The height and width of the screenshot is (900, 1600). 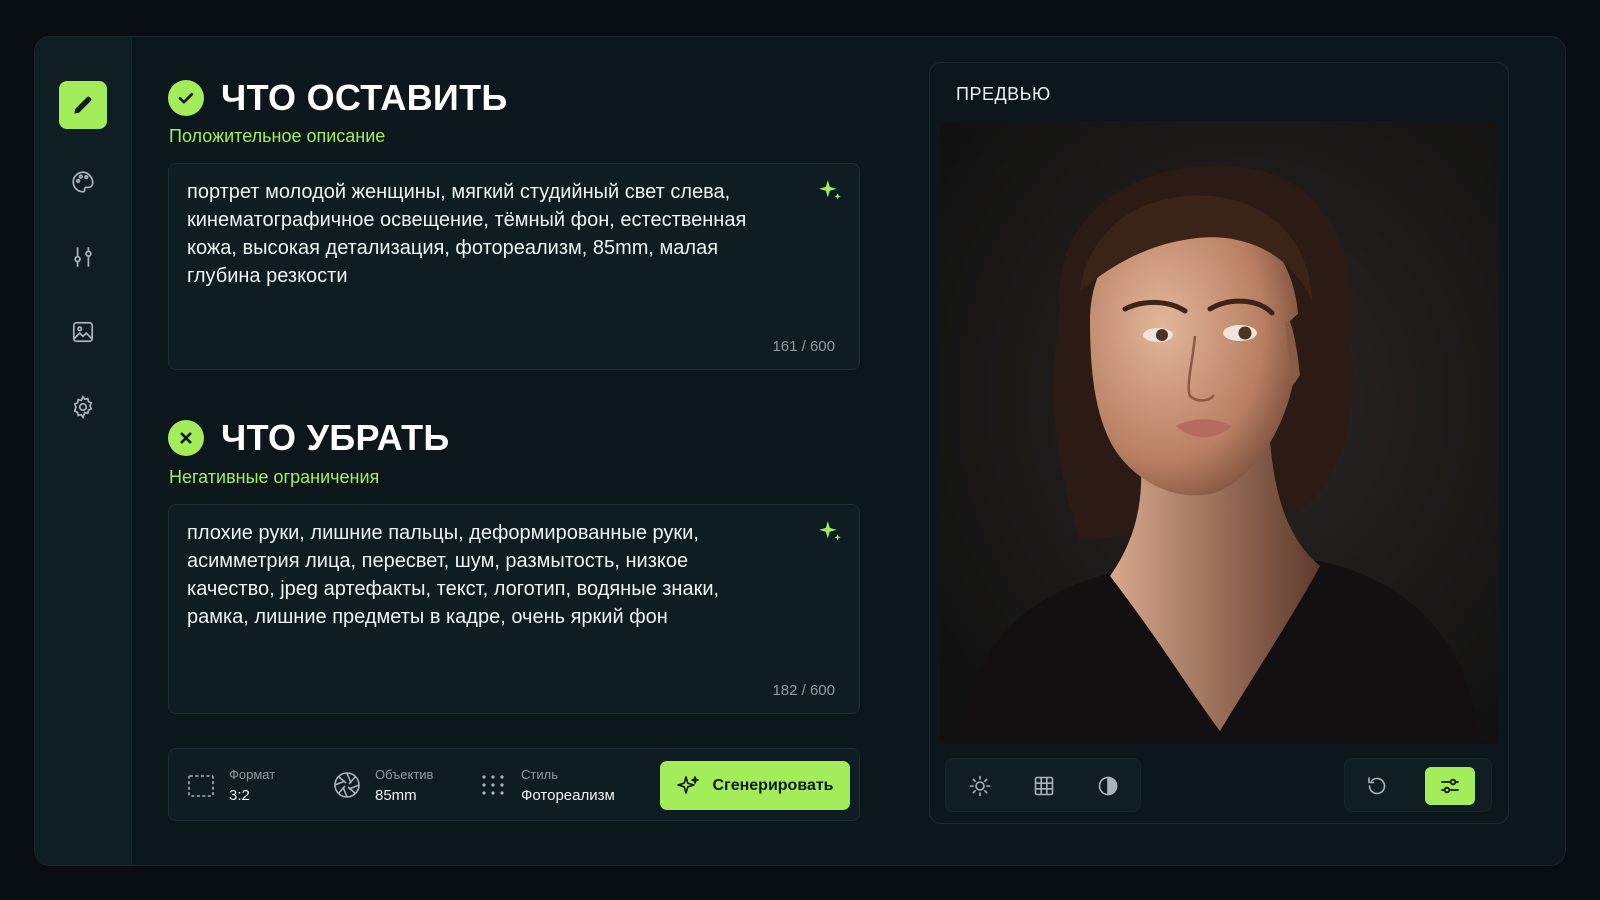 I want to click on gear-icon, so click(x=83, y=407).